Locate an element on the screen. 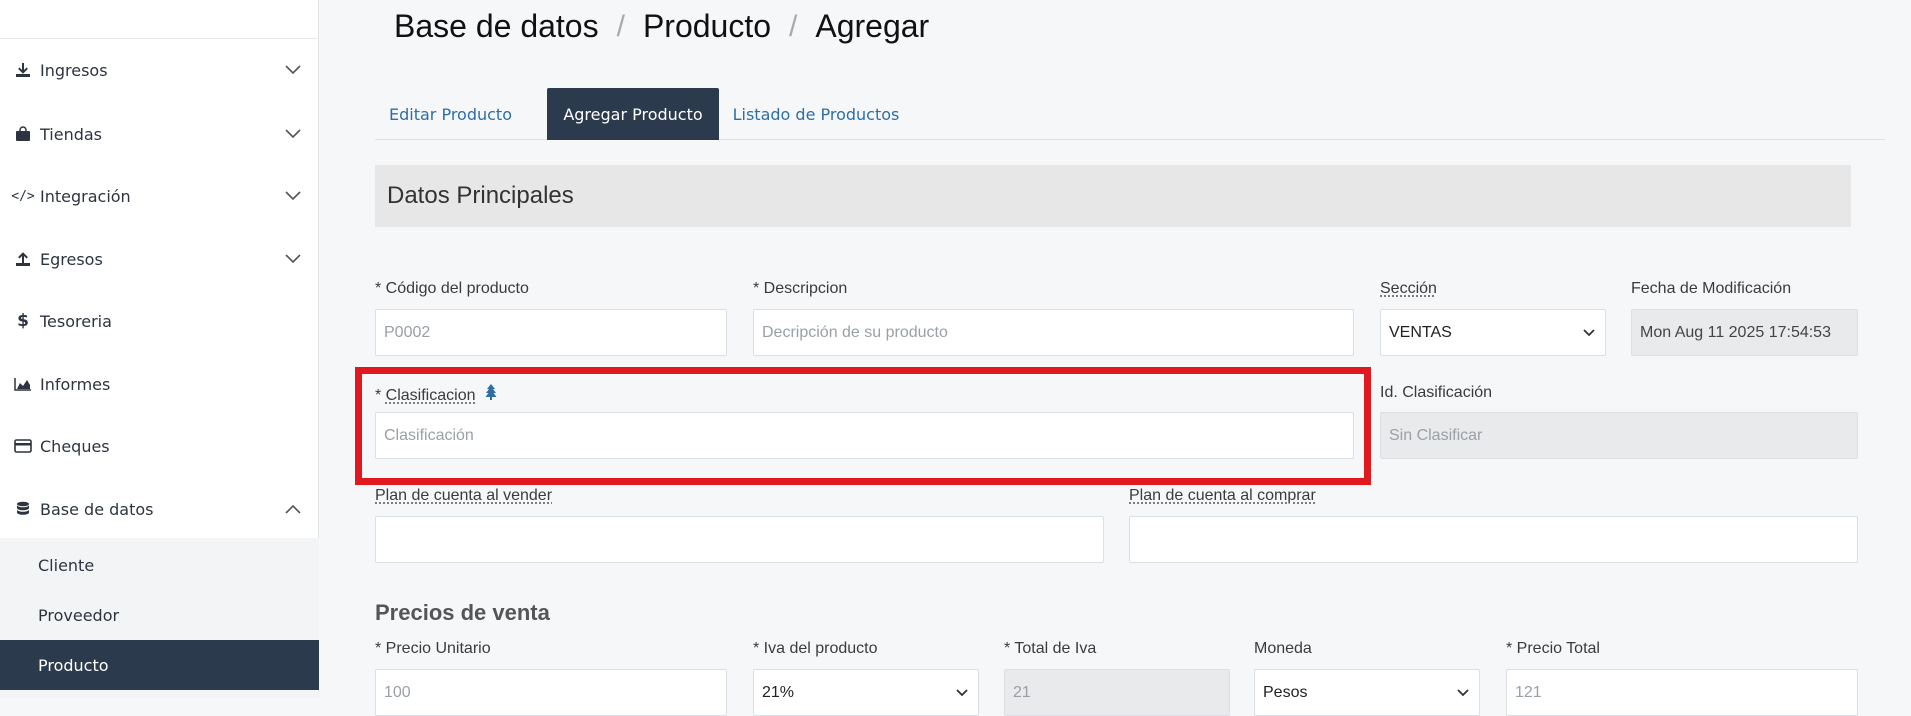 Image resolution: width=1911 pixels, height=716 pixels. sidebar-item-egresos: Egresos is located at coordinates (159, 259).